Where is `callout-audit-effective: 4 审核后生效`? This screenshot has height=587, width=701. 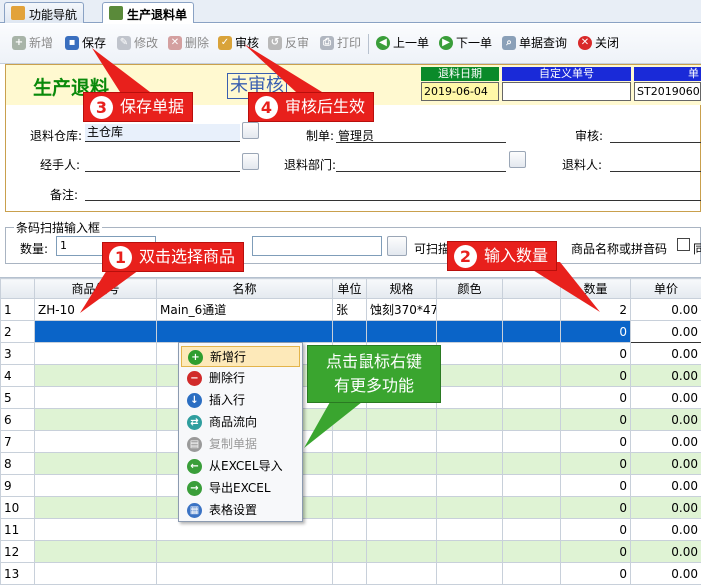 callout-audit-effective: 4 审核后生效 is located at coordinates (311, 107).